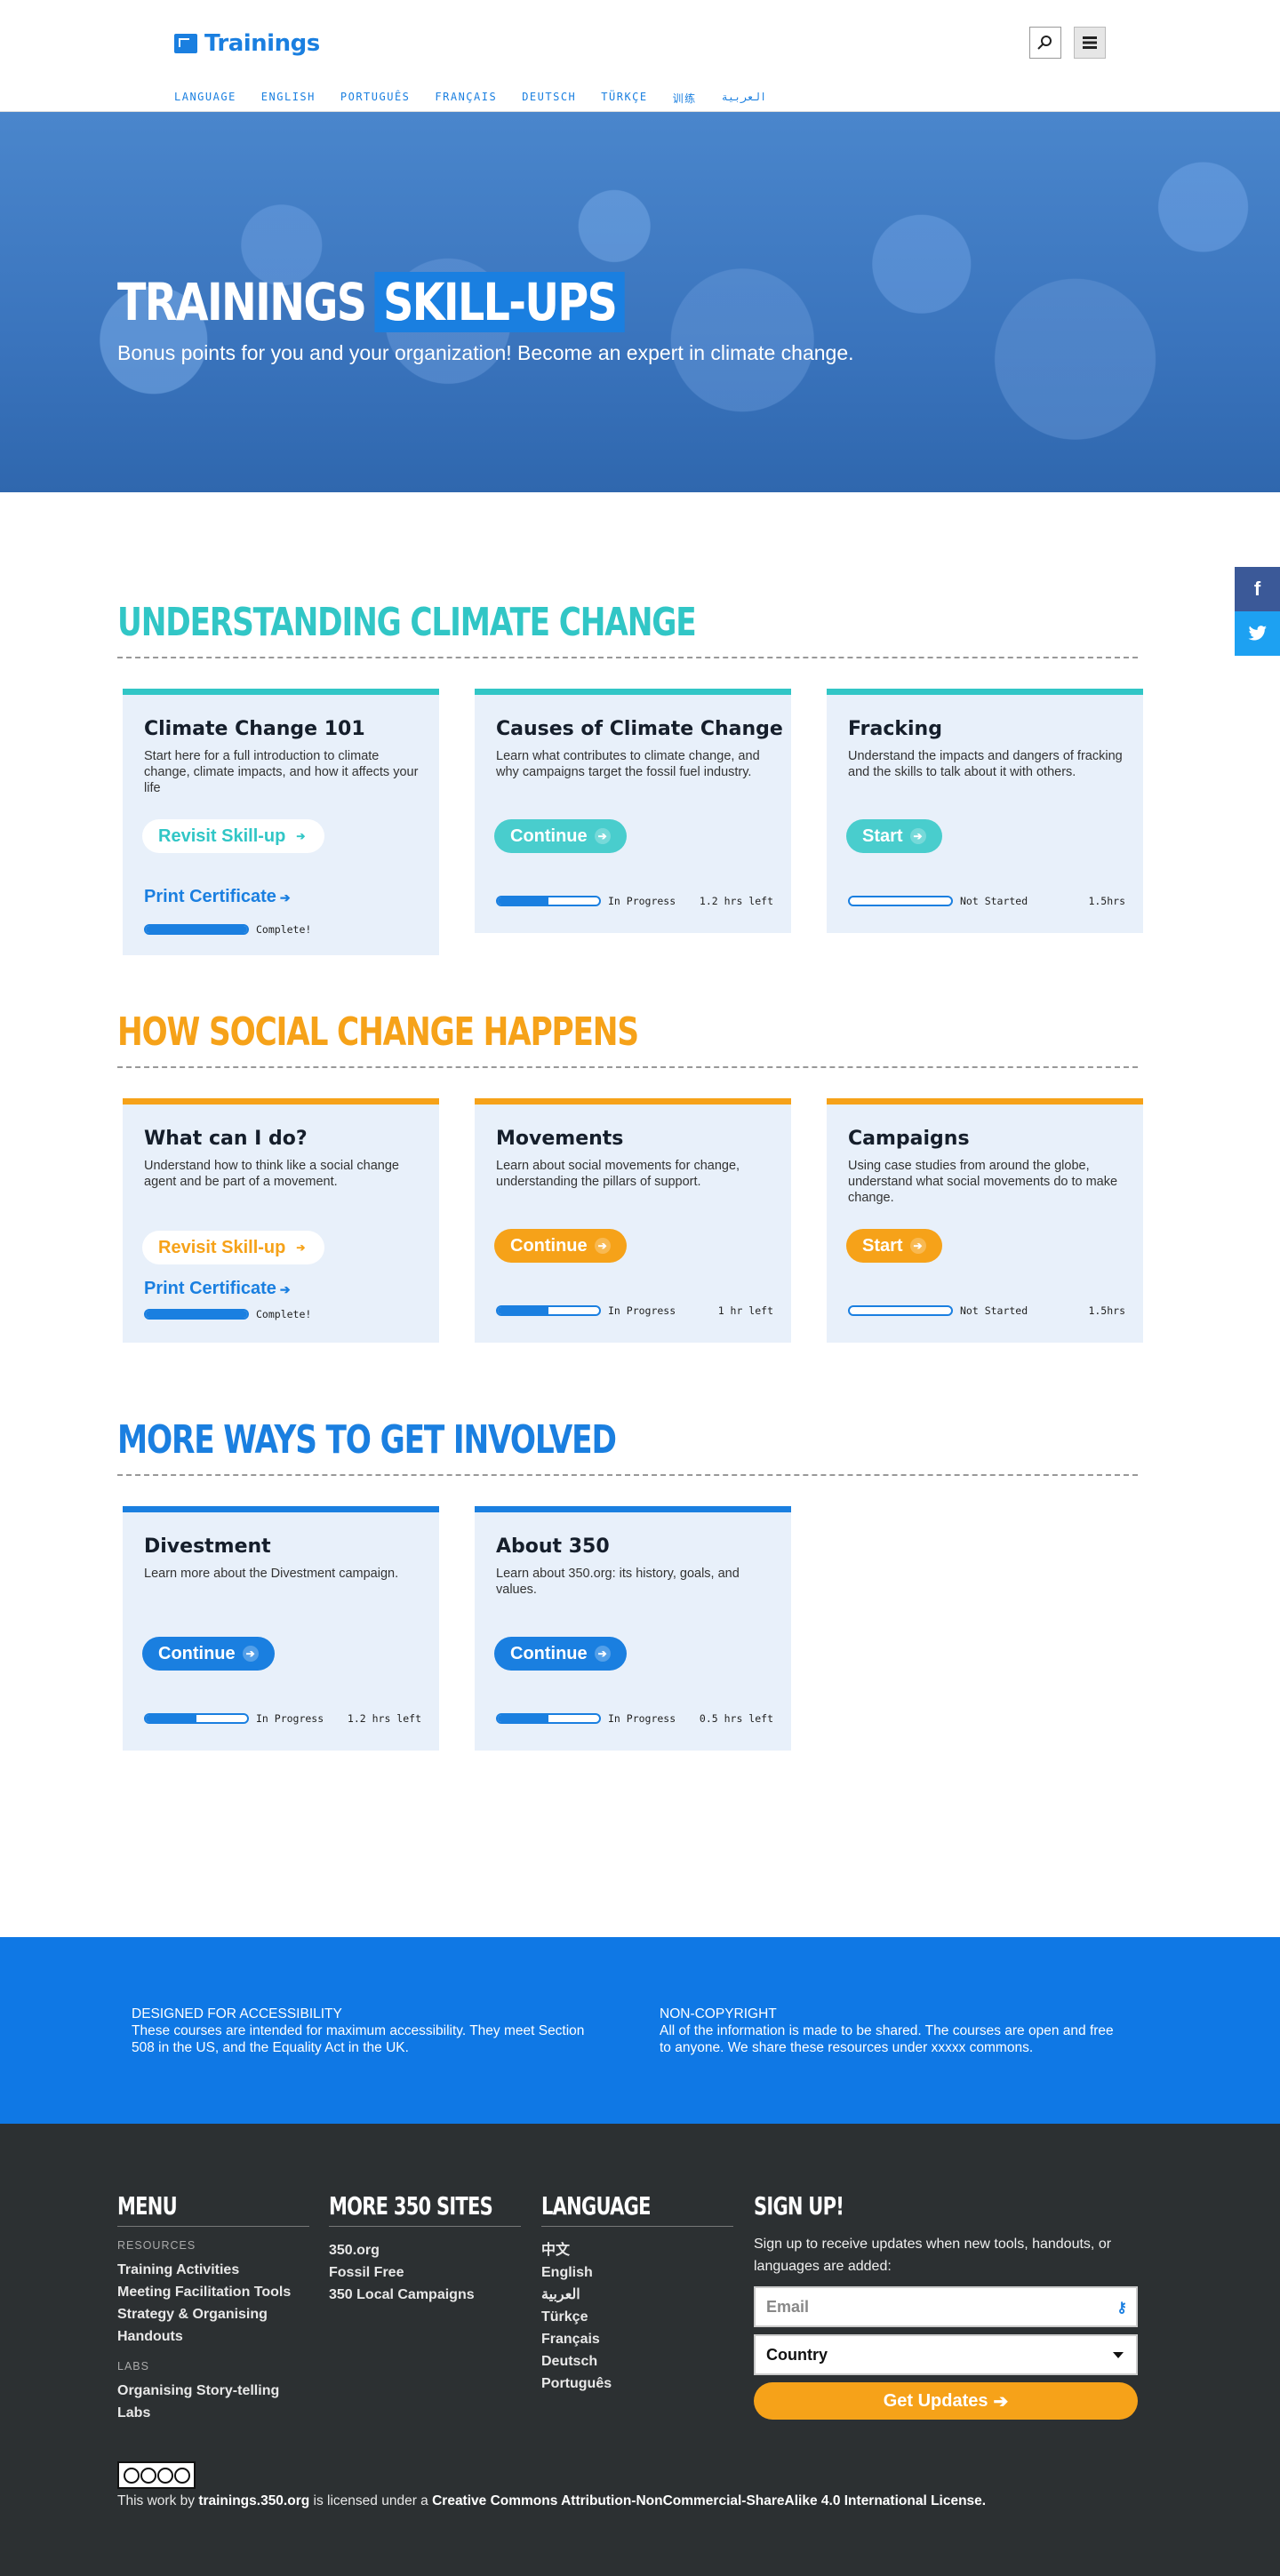  Describe the element at coordinates (624, 98) in the screenshot. I see `lang-turkish: TÜRKÇE` at that location.